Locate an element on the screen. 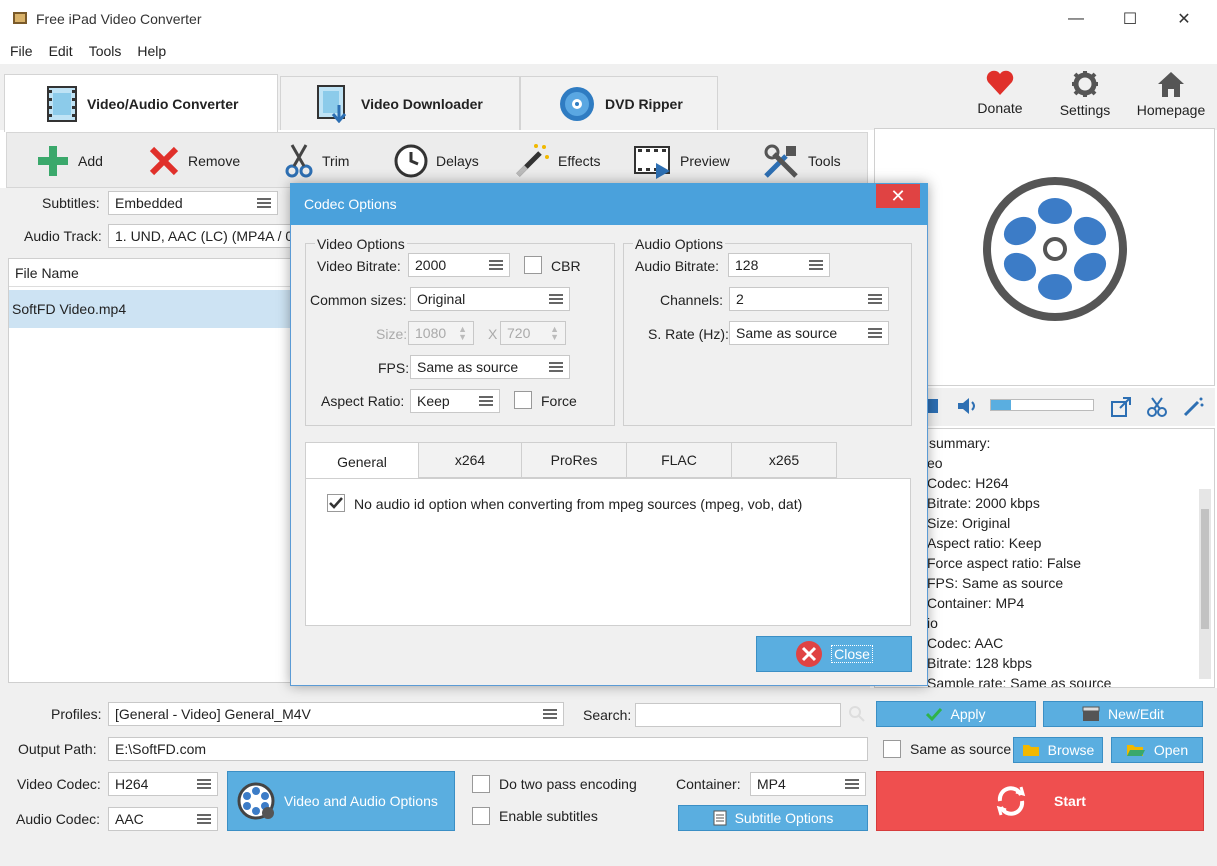 The height and width of the screenshot is (866, 1217). clock-icon is located at coordinates (411, 161).